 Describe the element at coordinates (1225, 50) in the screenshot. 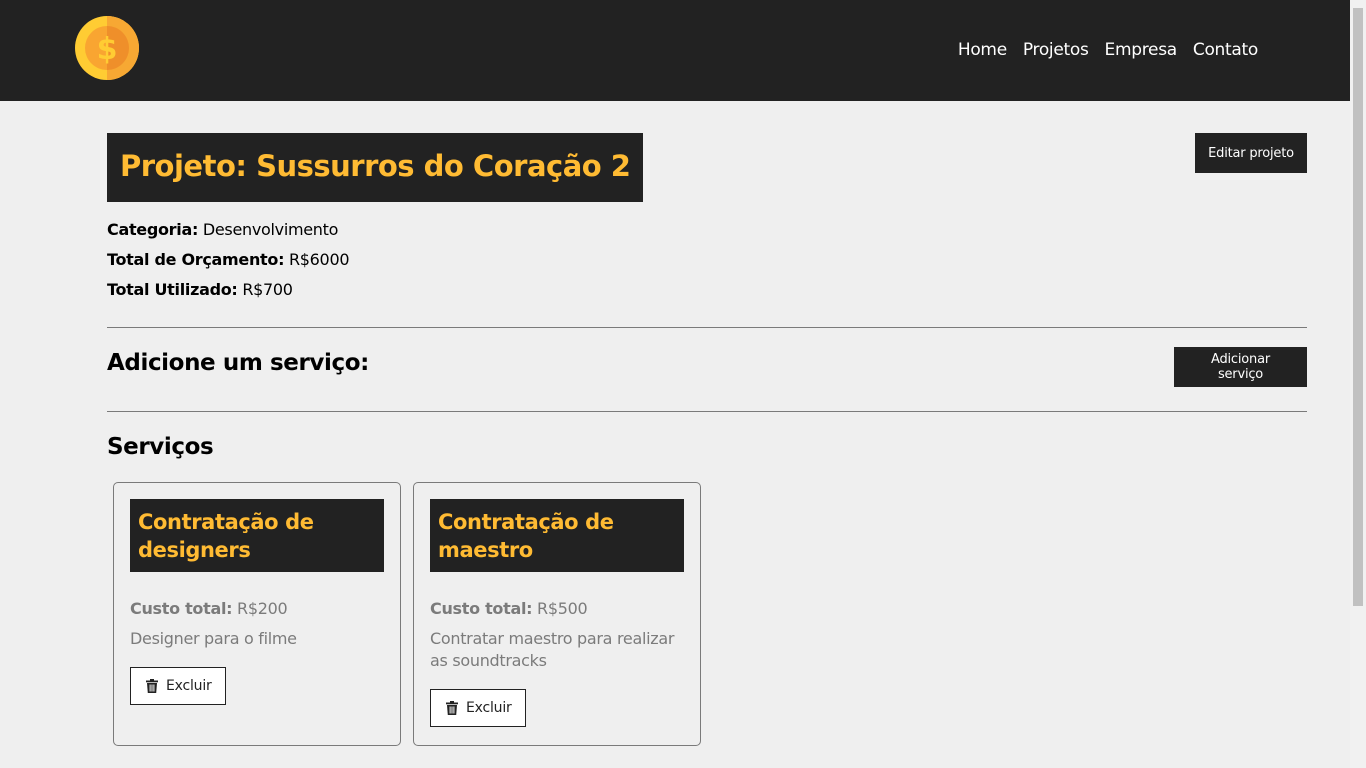

I see `nav-link-contato: Contato` at that location.